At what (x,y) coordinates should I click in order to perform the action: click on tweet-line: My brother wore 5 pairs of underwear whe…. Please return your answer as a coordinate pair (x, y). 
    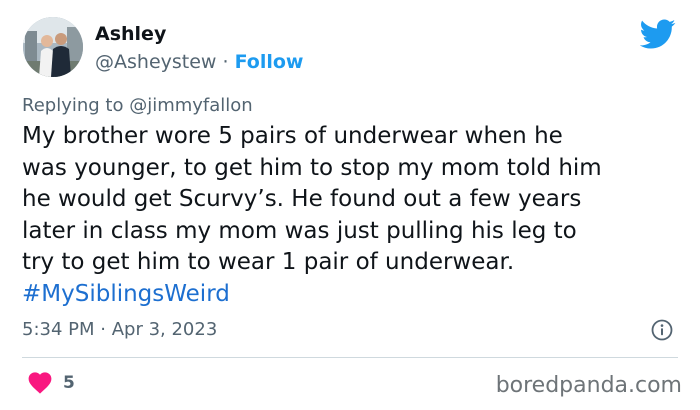
    Looking at the image, I should click on (292, 136).